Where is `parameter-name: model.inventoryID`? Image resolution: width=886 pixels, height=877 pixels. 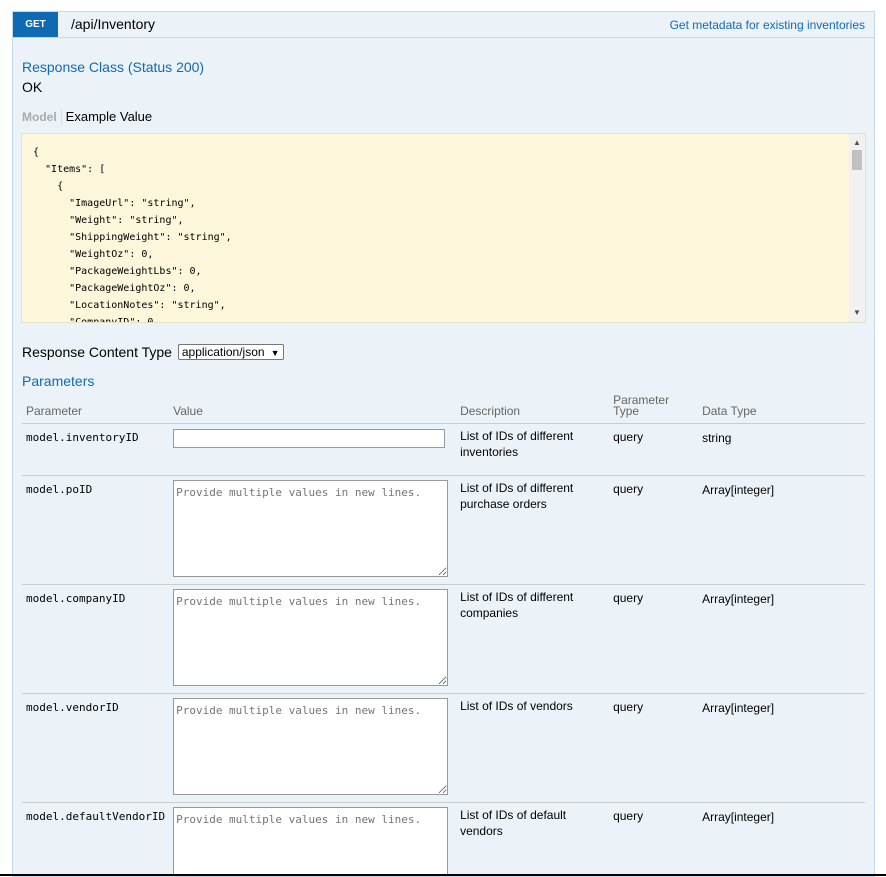
parameter-name: model.inventoryID is located at coordinates (95, 450).